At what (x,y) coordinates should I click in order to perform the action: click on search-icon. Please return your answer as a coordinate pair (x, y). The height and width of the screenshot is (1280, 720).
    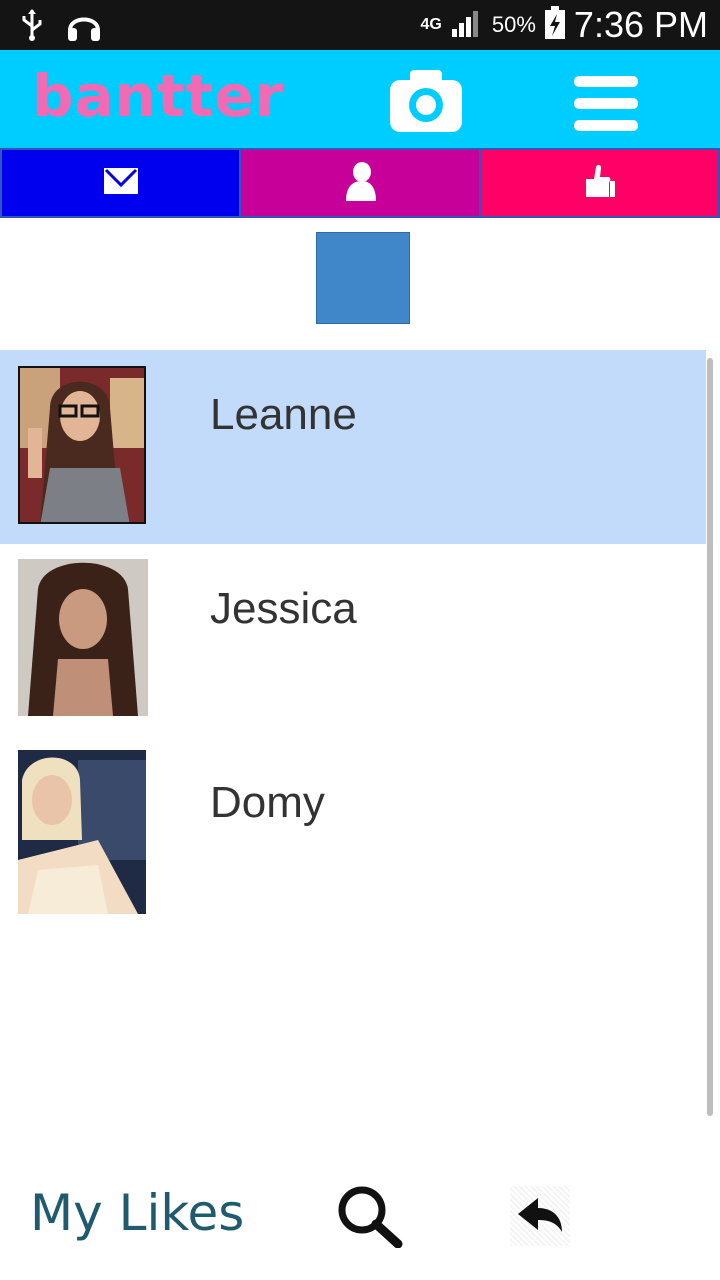
    Looking at the image, I should click on (370, 1219).